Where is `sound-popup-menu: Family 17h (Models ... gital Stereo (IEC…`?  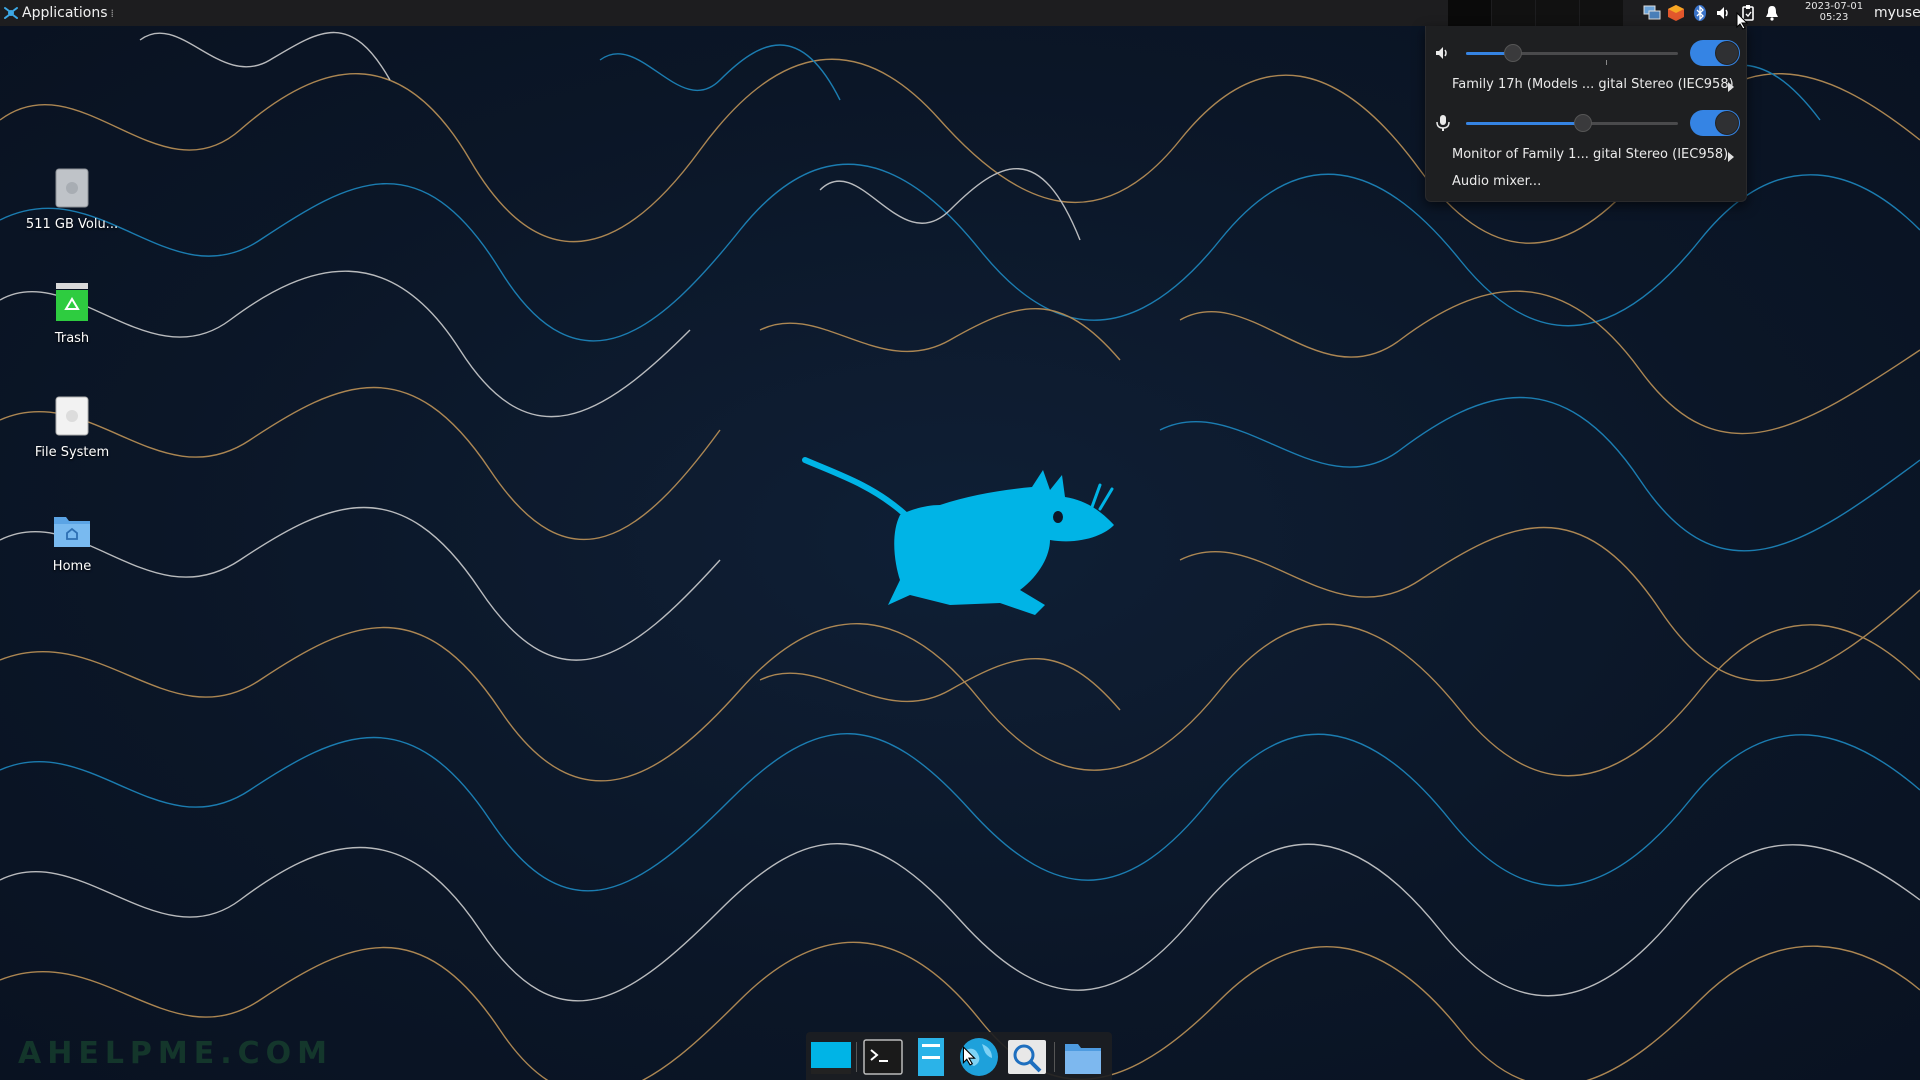
sound-popup-menu: Family 17h (Models ... gital Stereo (IEC… is located at coordinates (1586, 114).